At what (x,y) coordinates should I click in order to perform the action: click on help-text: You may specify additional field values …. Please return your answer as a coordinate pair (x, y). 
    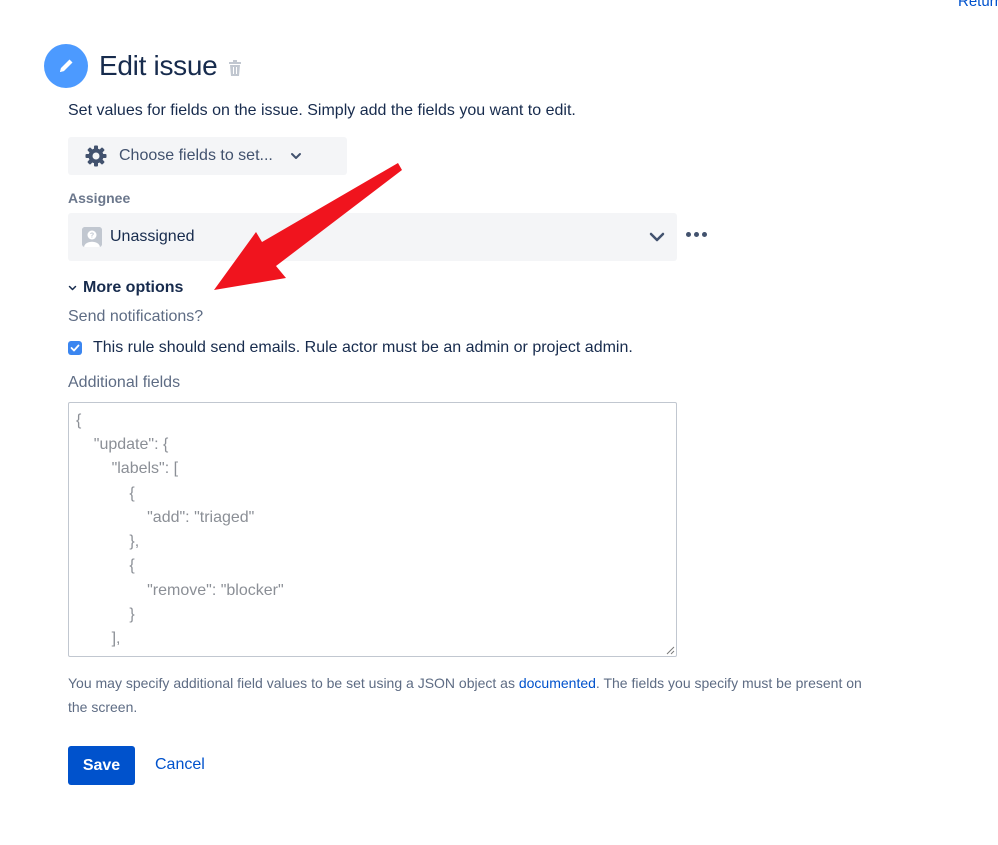
    Looking at the image, I should click on (465, 695).